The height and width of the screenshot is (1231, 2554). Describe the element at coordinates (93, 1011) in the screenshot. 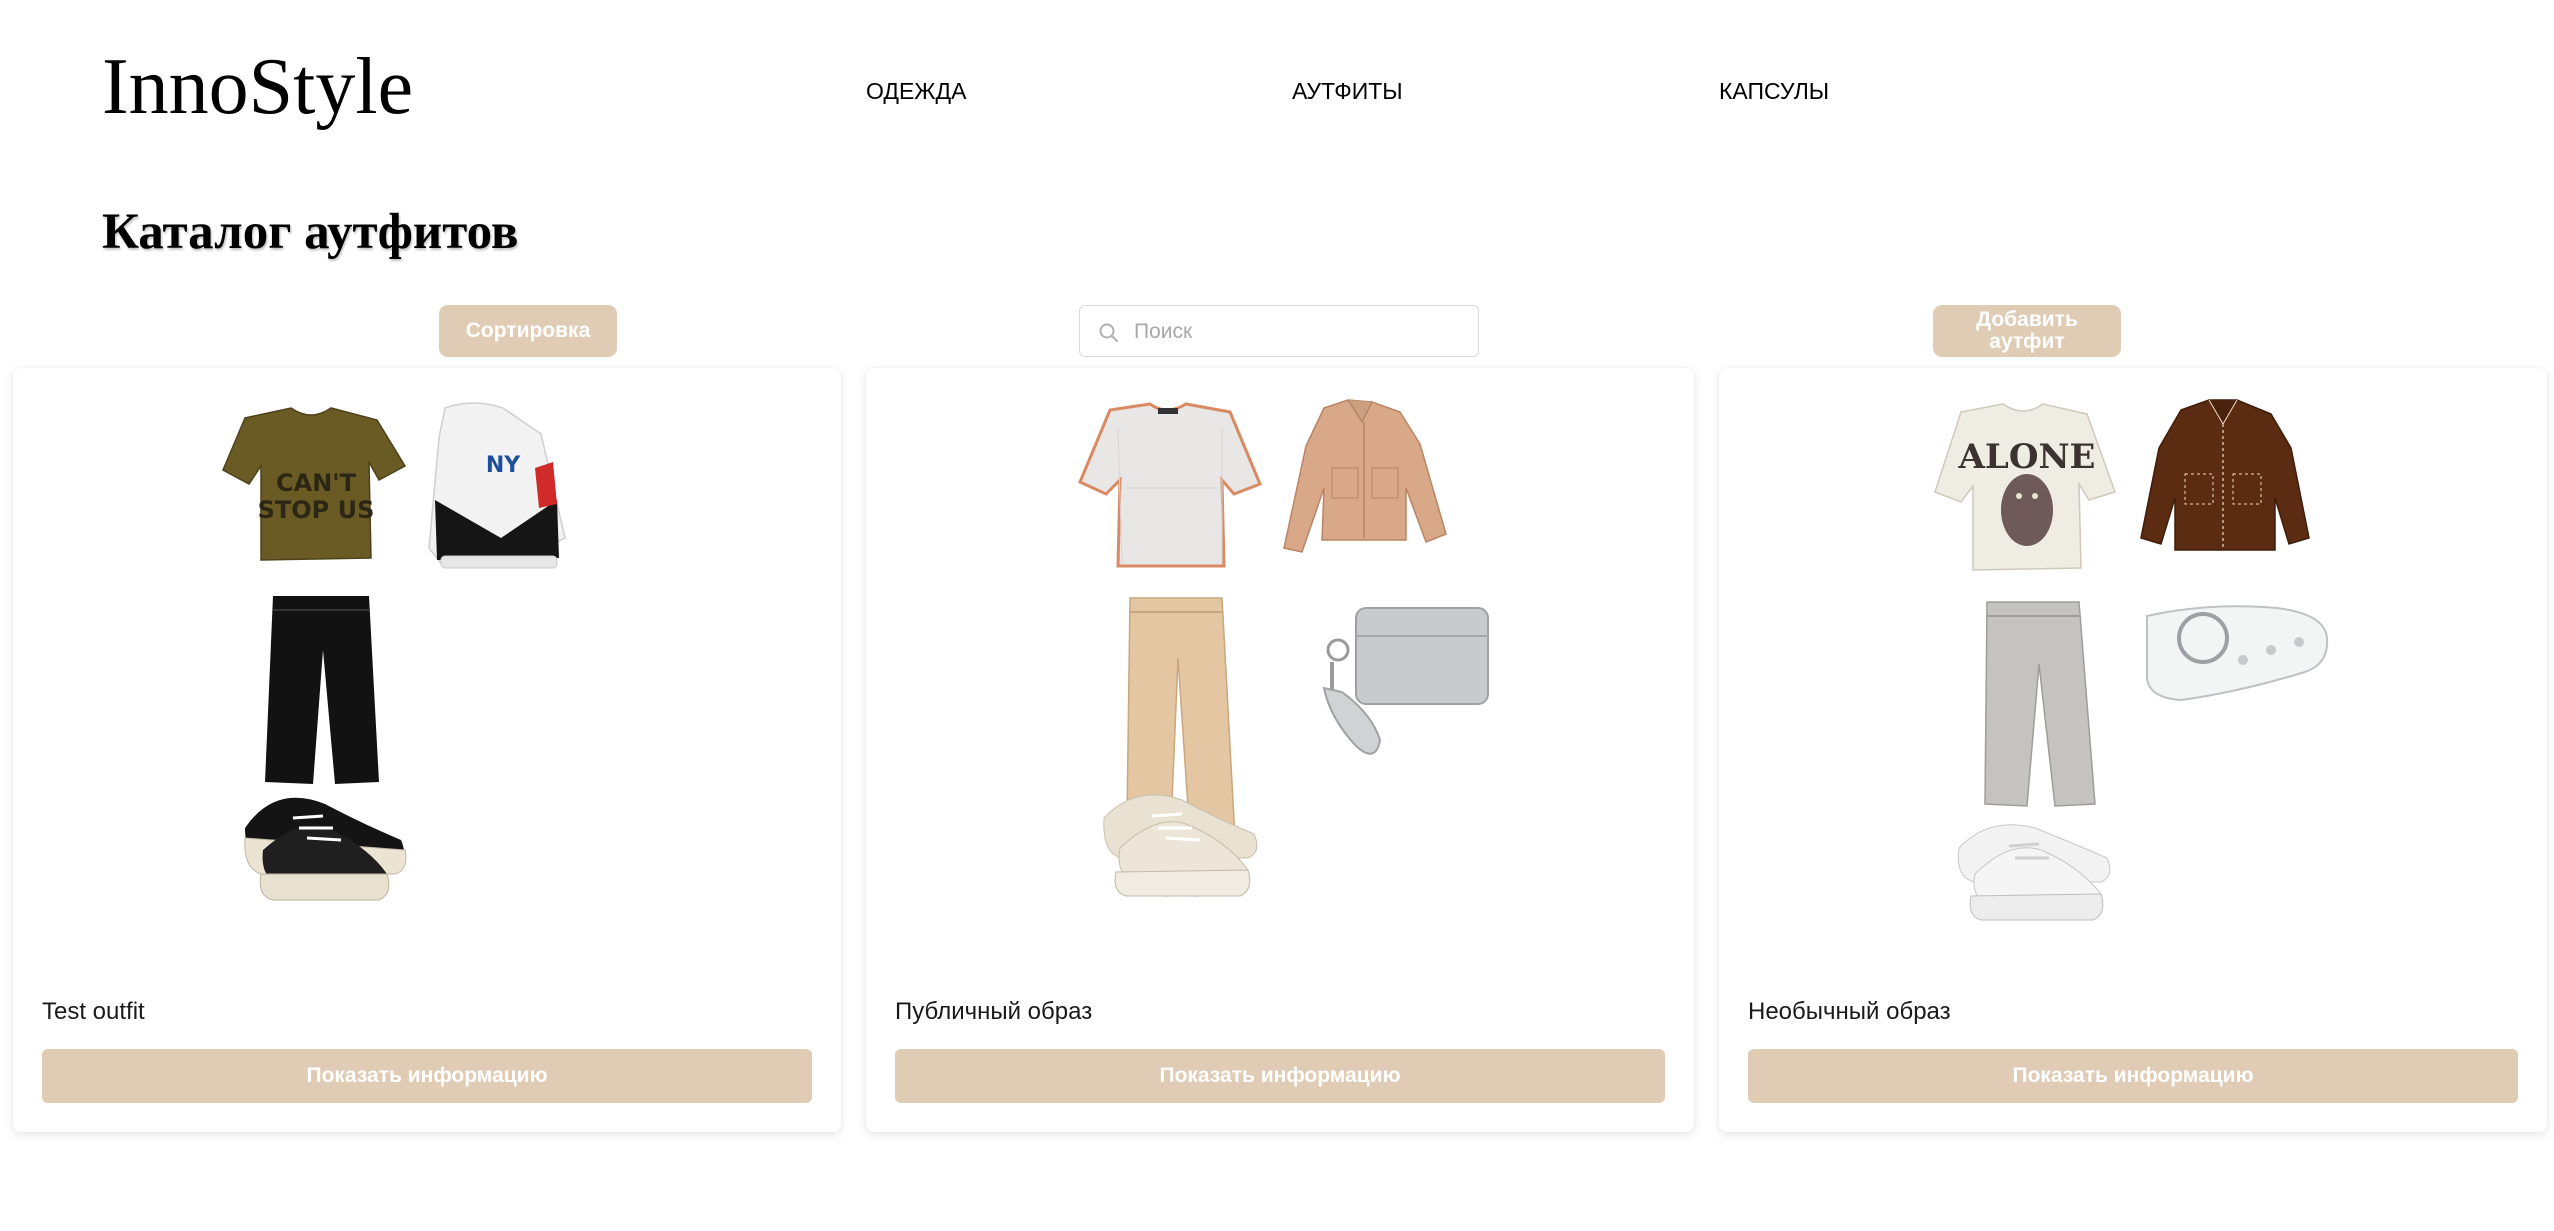

I see `outfit-name: Test outfit` at that location.